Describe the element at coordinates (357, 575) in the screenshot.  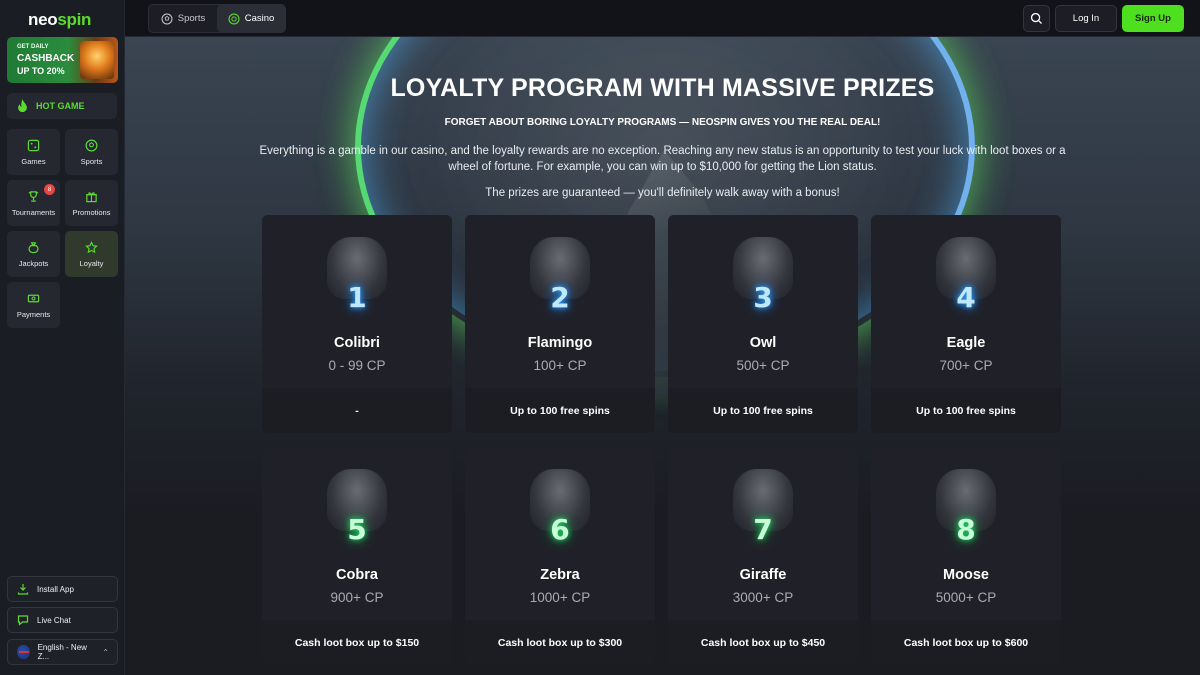
I see `level-name: Cobra` at that location.